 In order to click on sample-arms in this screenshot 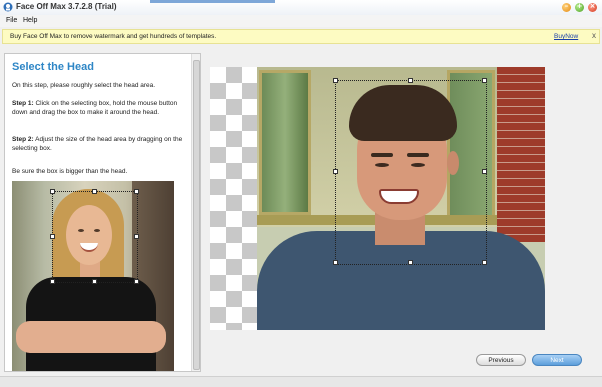, I will do `click(91, 337)`.